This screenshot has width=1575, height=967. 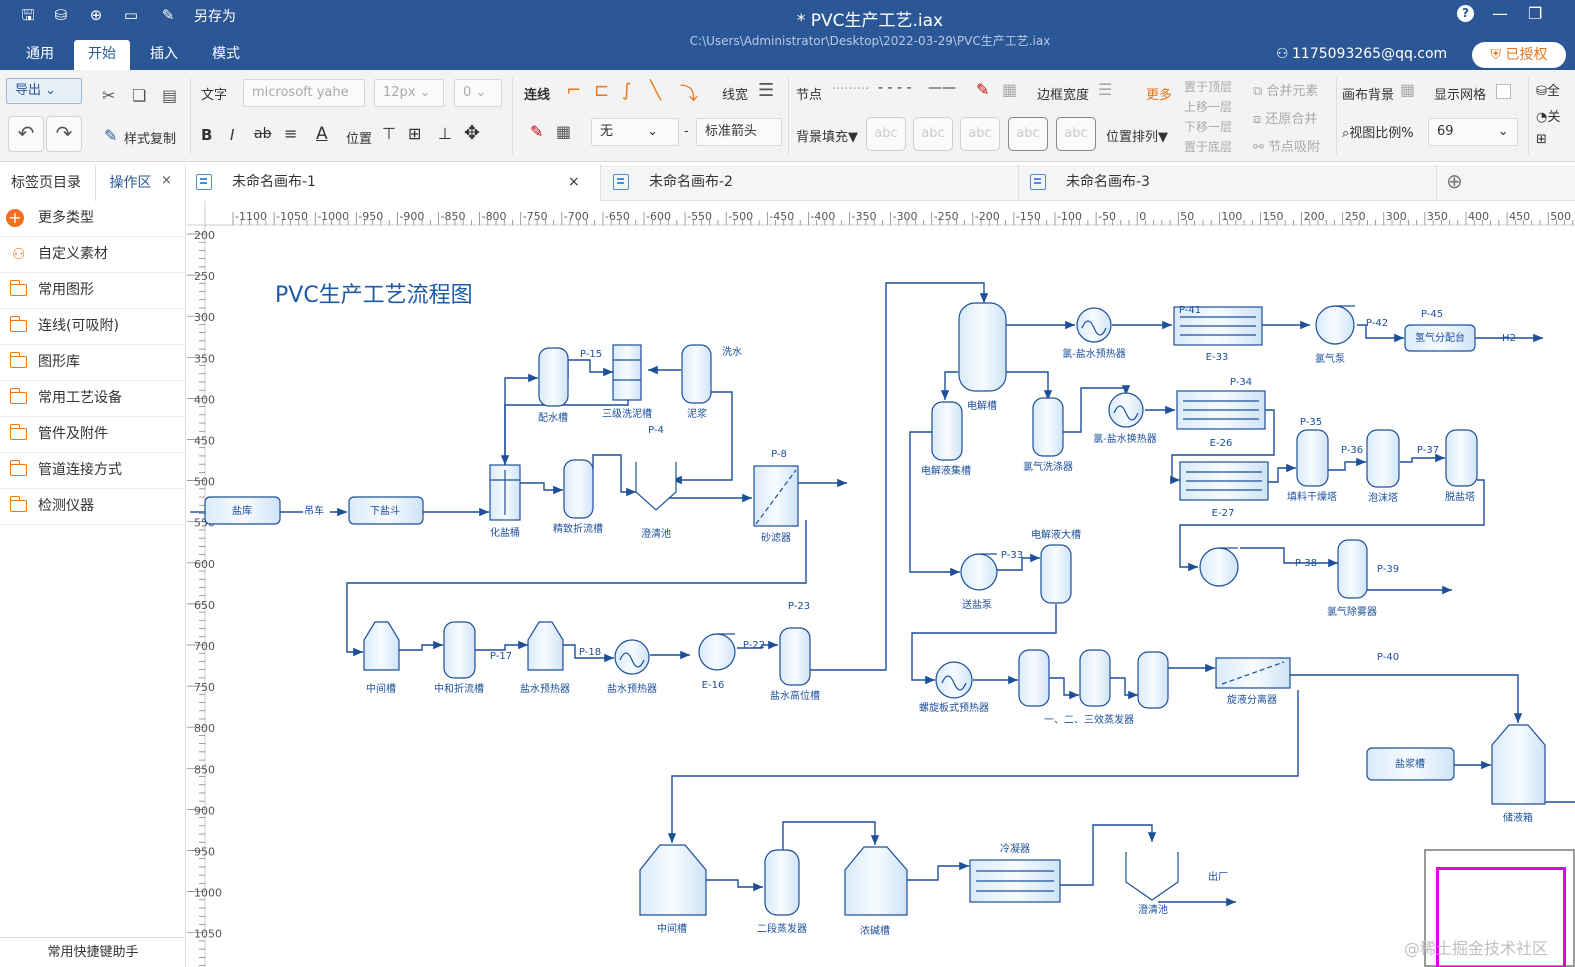 I want to click on line-width-icon: ☰, so click(x=766, y=90).